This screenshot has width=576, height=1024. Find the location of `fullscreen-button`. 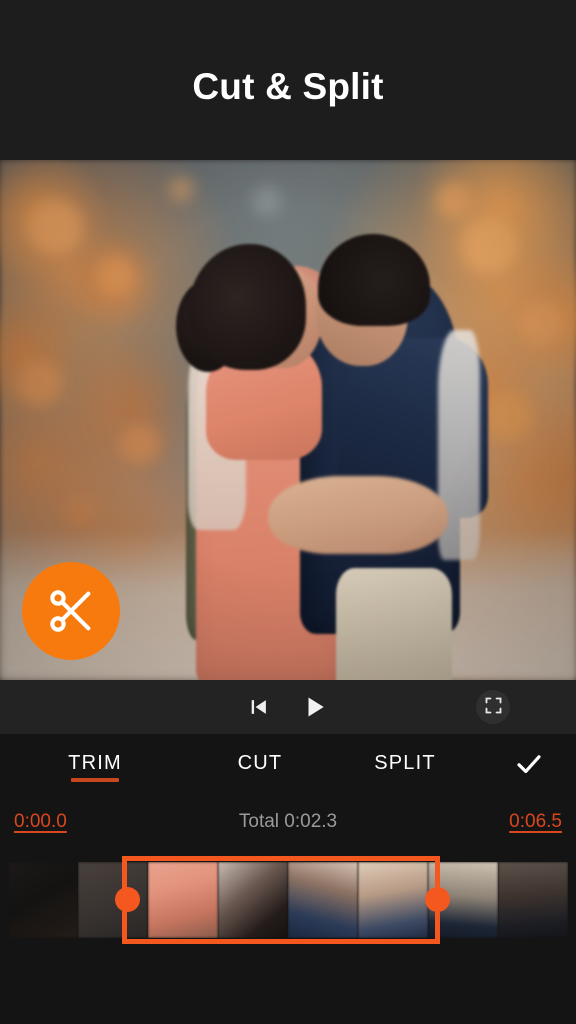

fullscreen-button is located at coordinates (493, 707).